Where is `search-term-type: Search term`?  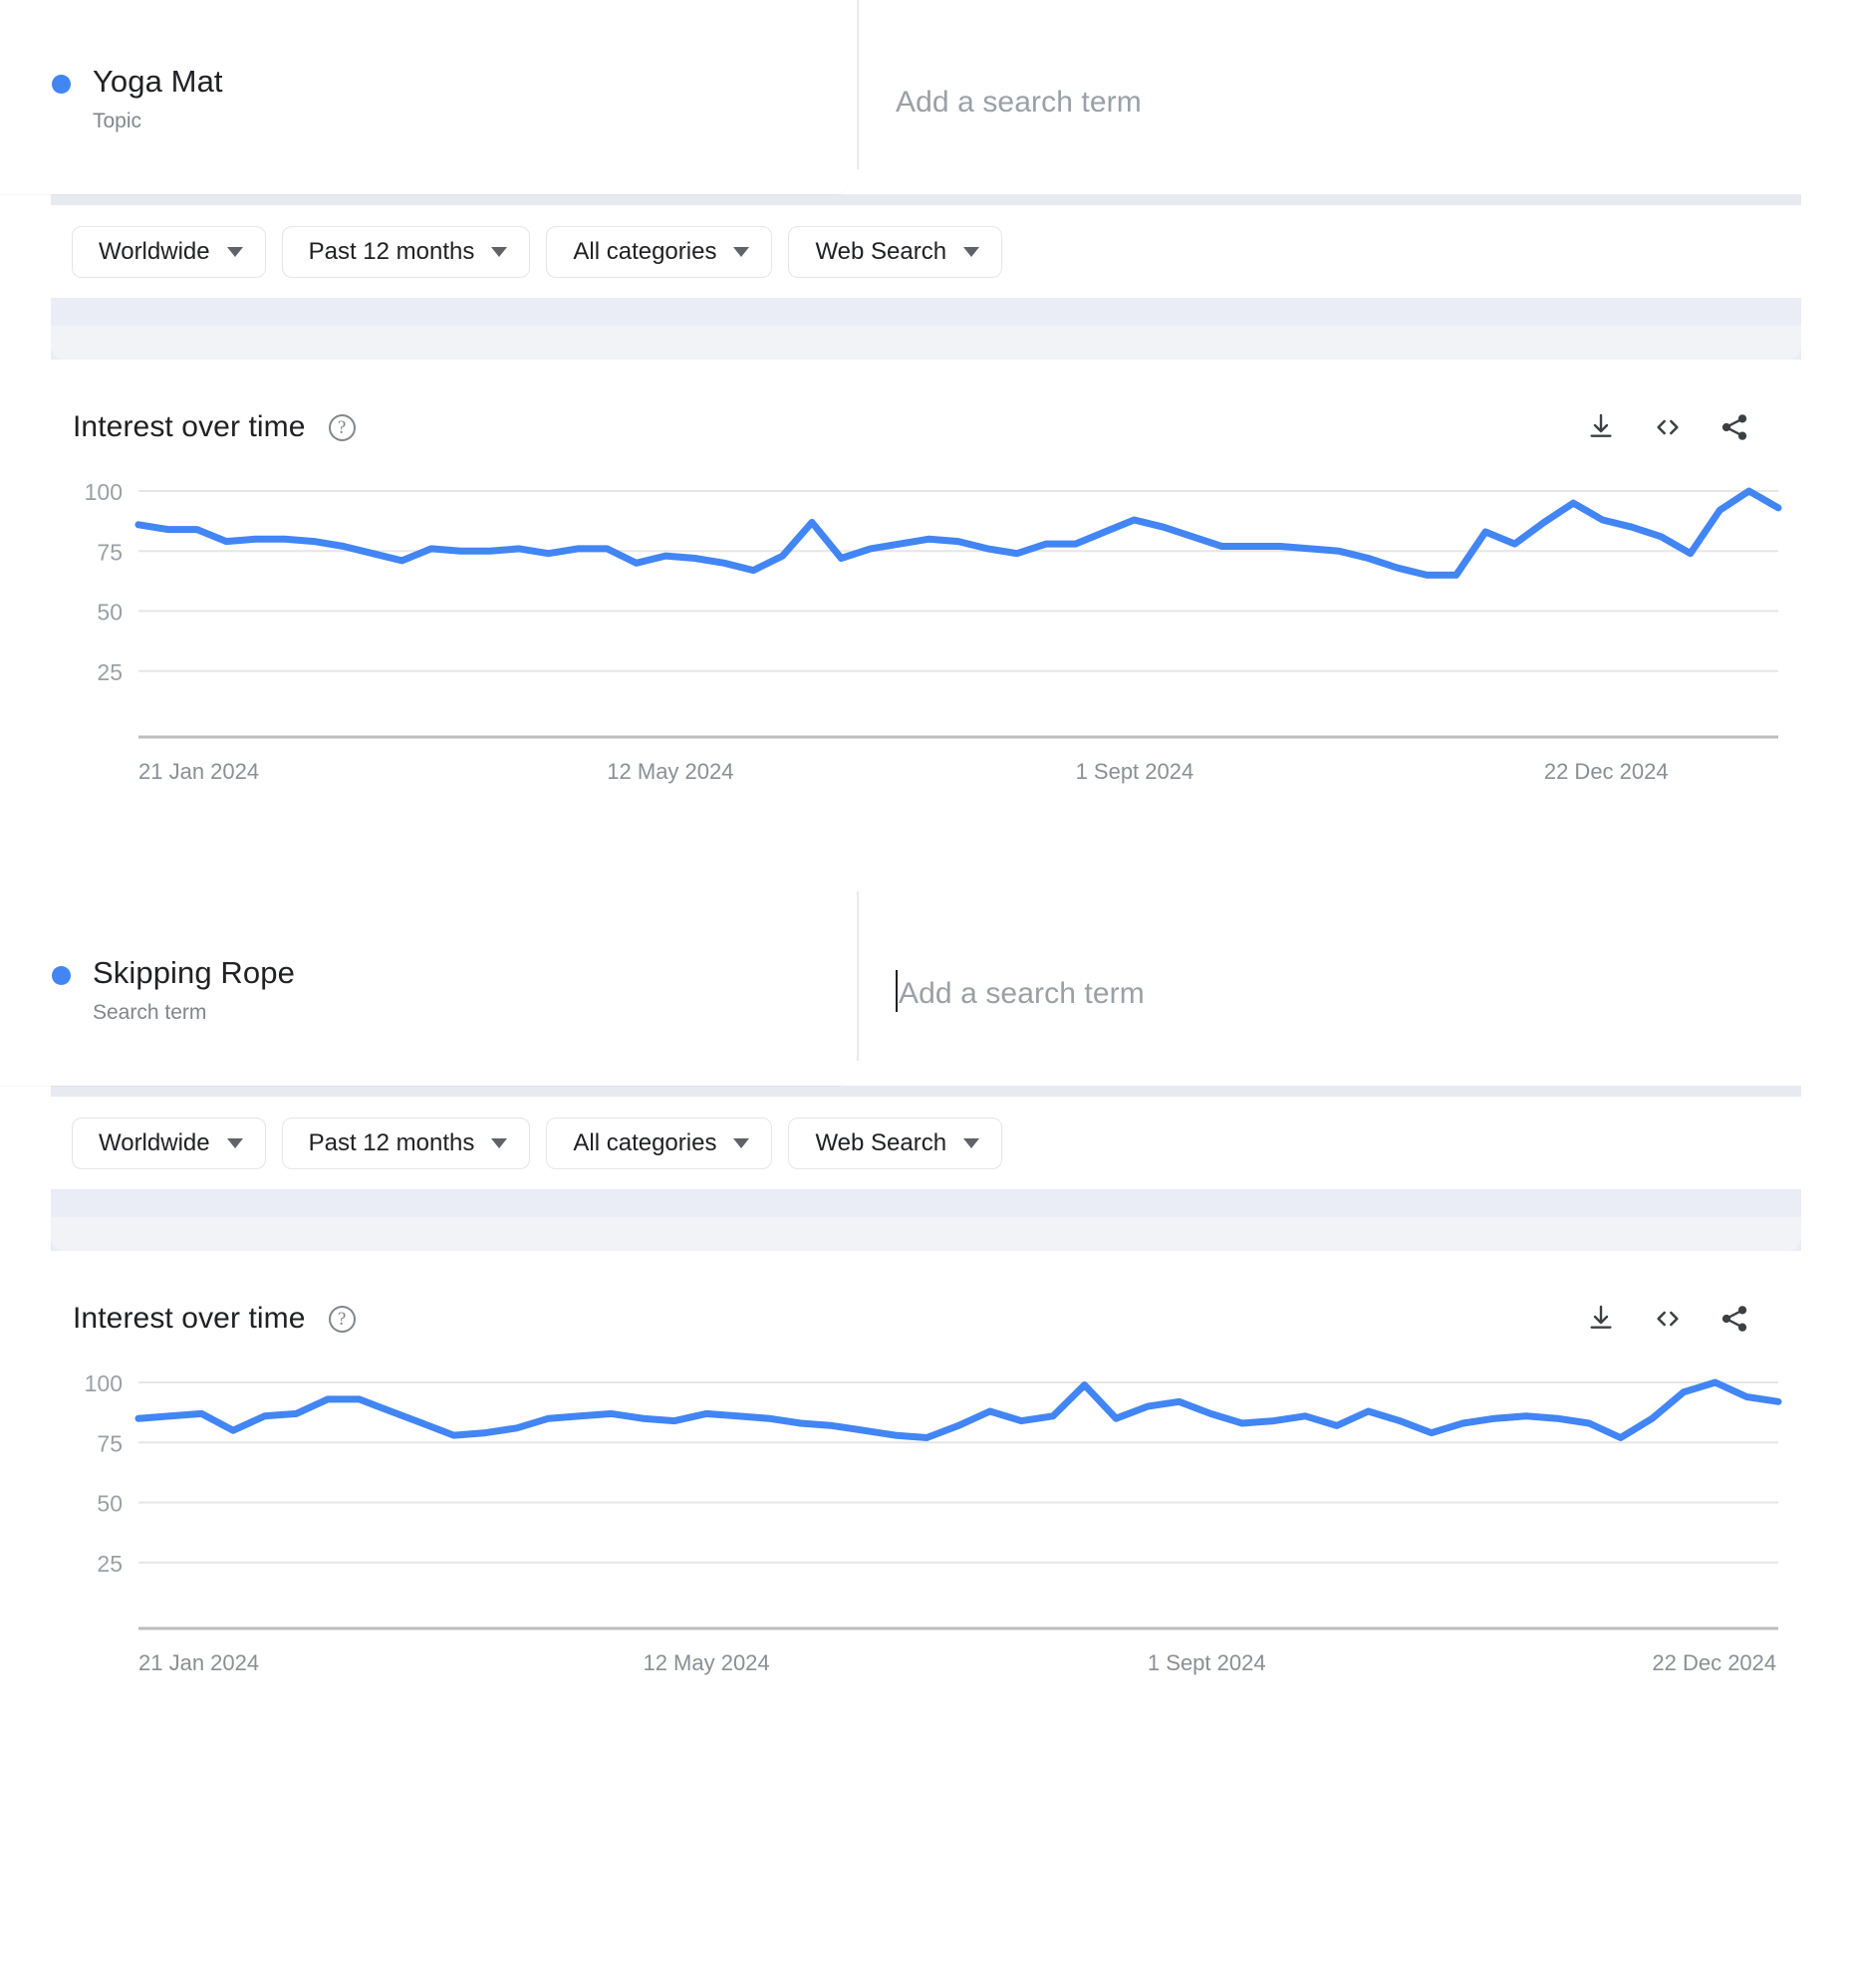 search-term-type: Search term is located at coordinates (150, 1012).